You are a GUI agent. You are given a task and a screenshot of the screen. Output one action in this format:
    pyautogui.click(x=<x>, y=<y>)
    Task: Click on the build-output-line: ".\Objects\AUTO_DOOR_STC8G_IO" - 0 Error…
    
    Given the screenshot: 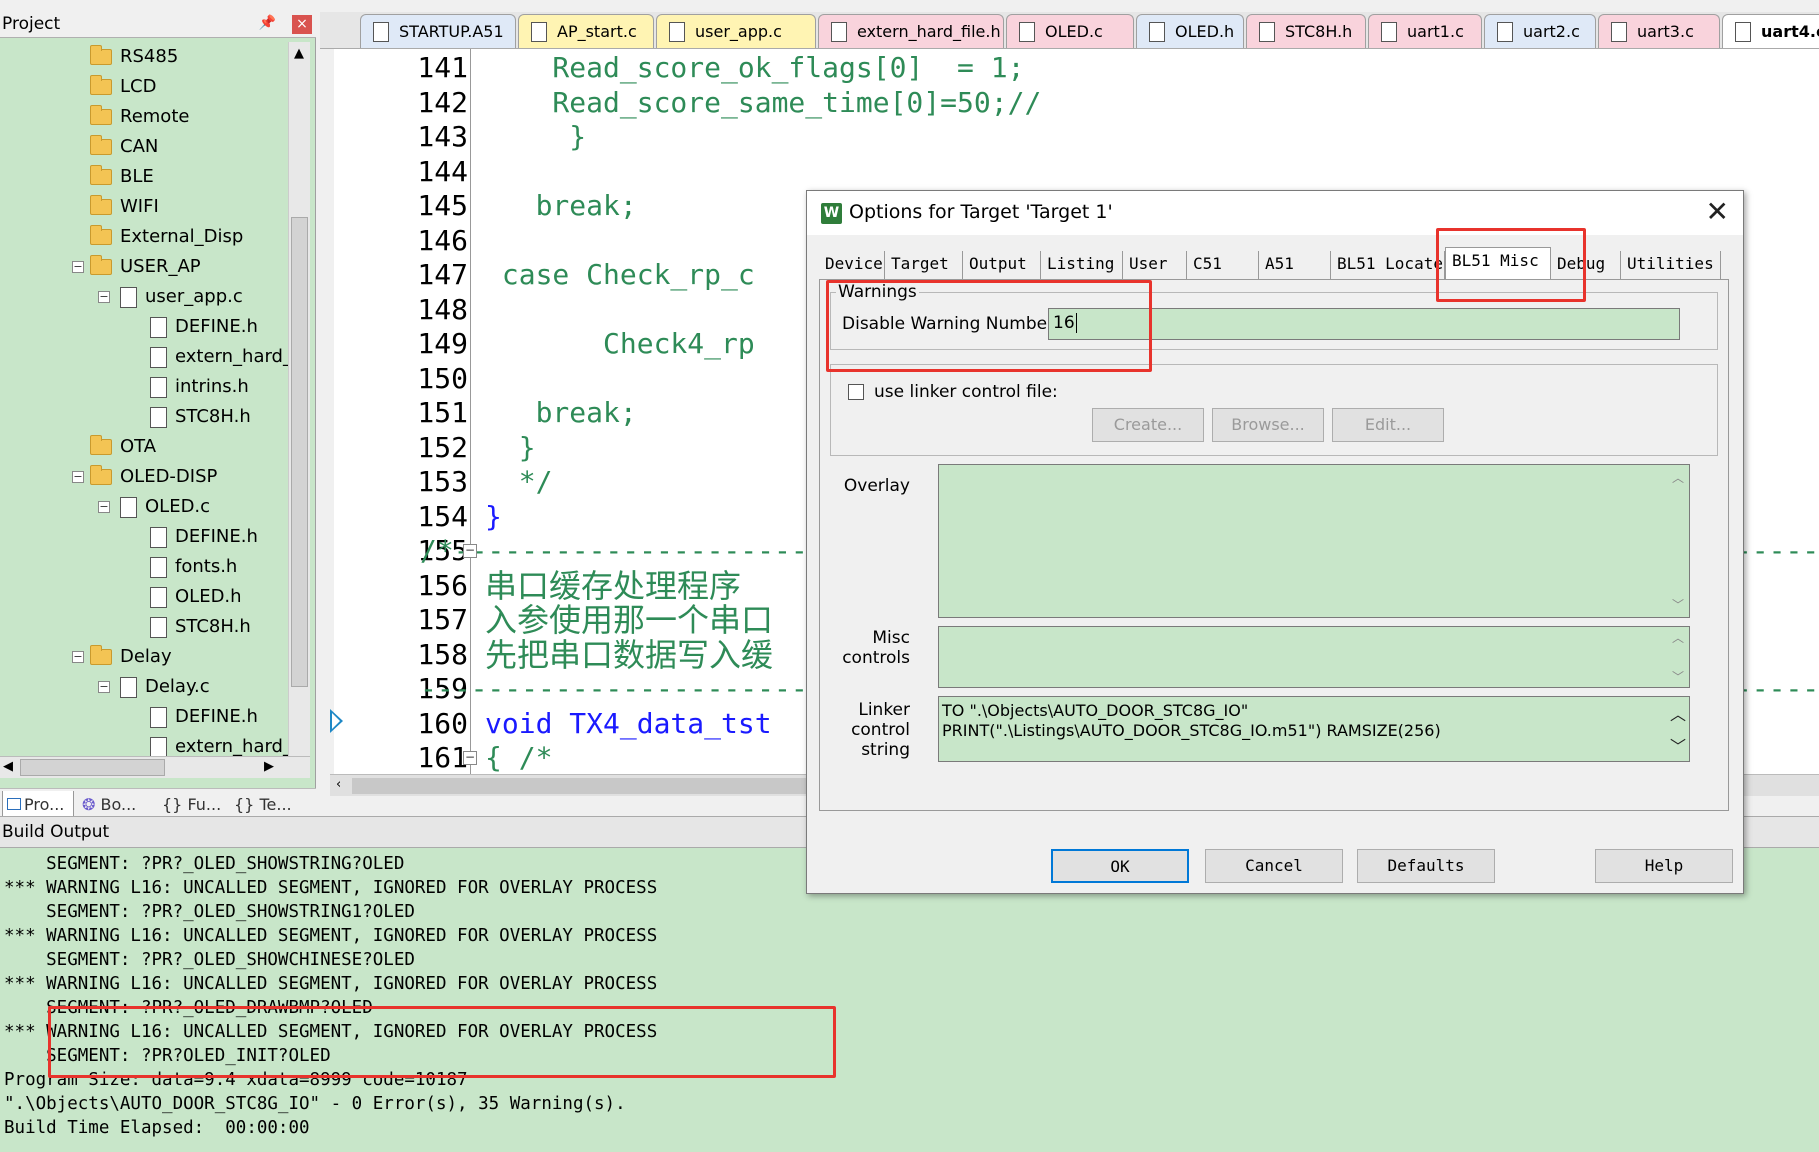 What is the action you would take?
    pyautogui.click(x=315, y=1104)
    